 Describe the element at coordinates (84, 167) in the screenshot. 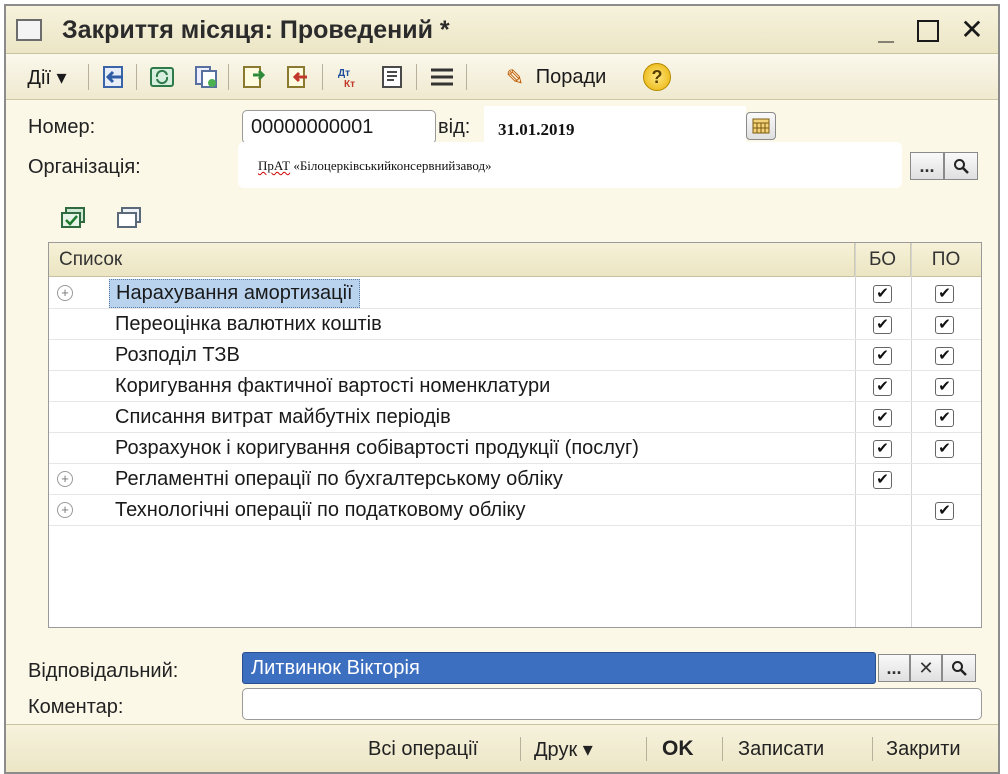

I see `organization-label: Організація:` at that location.